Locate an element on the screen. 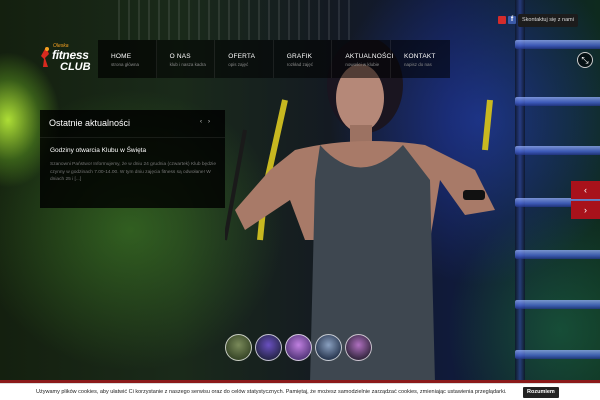 This screenshot has width=600, height=400. nav-item-label: AKTUALNOŚCI is located at coordinates (369, 56).